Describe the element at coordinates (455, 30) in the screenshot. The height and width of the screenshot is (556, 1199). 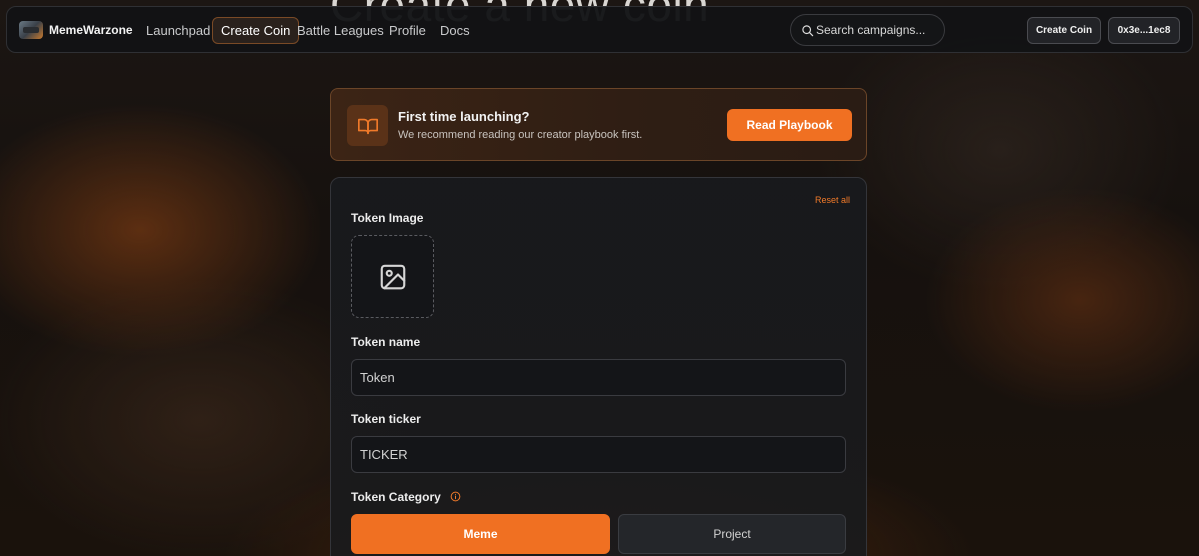
I see `nav-link-docs: Docs` at that location.